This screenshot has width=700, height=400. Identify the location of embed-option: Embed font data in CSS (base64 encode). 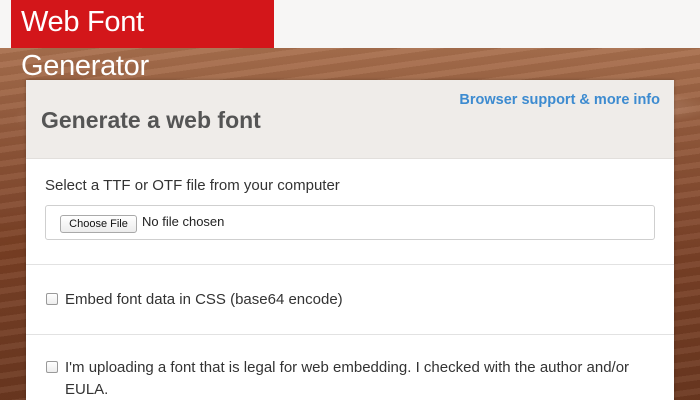
(194, 300).